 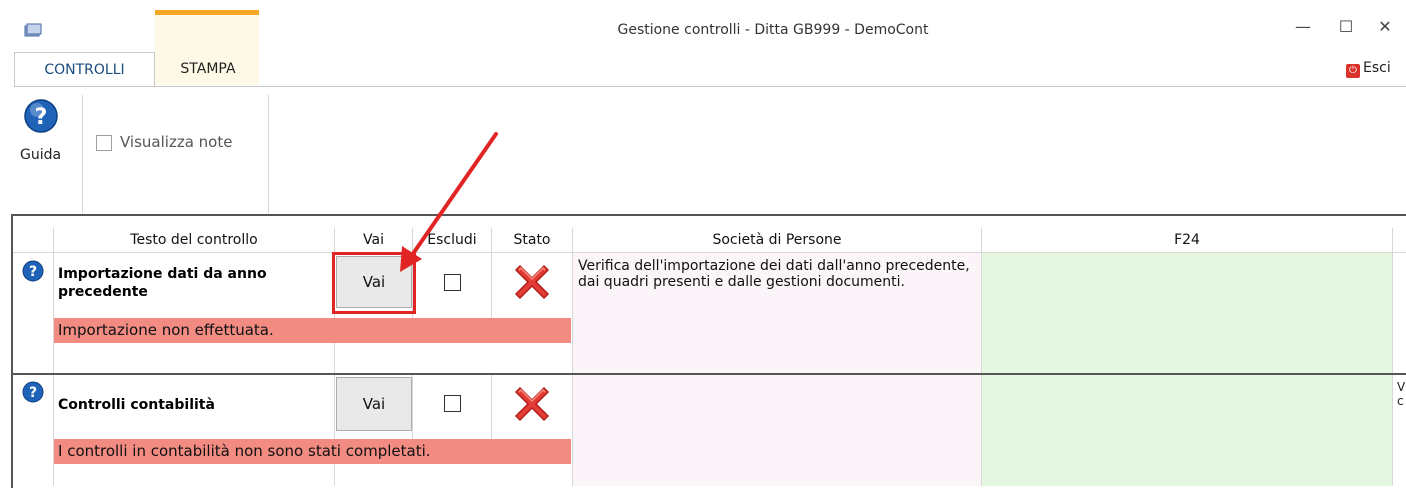 What do you see at coordinates (449, 202) in the screenshot?
I see `annotation-arrow` at bounding box center [449, 202].